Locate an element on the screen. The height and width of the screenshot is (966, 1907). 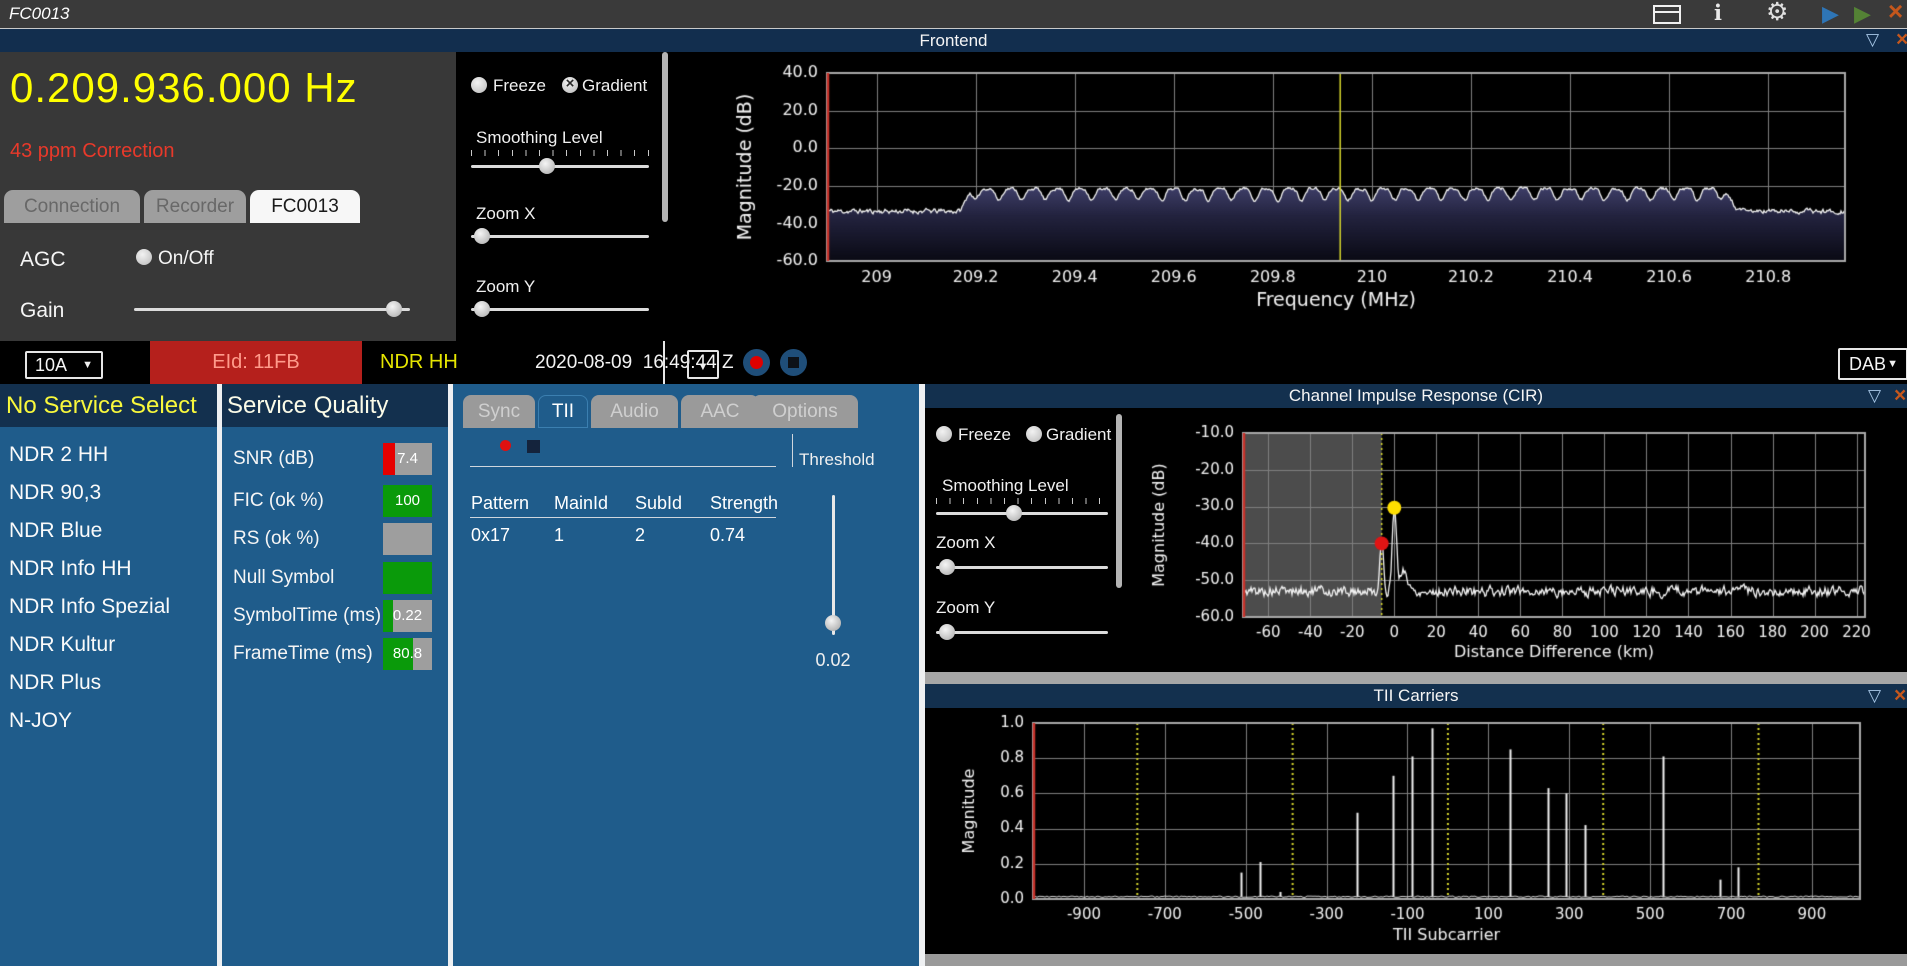
zoom-x-slider is located at coordinates (560, 236).